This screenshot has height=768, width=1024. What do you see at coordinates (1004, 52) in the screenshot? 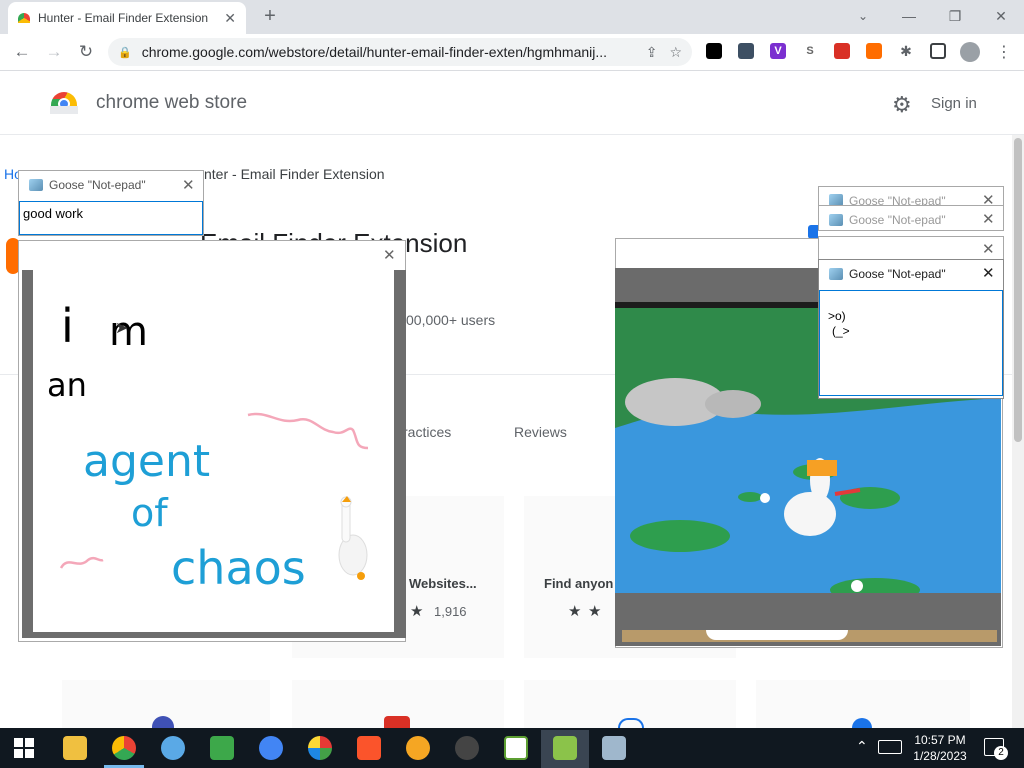
I see `menu-kebab-icon: ⋮` at bounding box center [1004, 52].